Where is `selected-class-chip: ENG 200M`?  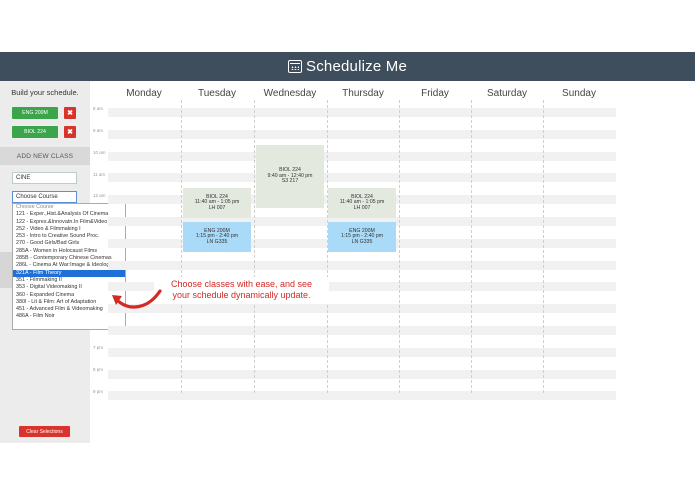 selected-class-chip: ENG 200M is located at coordinates (35, 113).